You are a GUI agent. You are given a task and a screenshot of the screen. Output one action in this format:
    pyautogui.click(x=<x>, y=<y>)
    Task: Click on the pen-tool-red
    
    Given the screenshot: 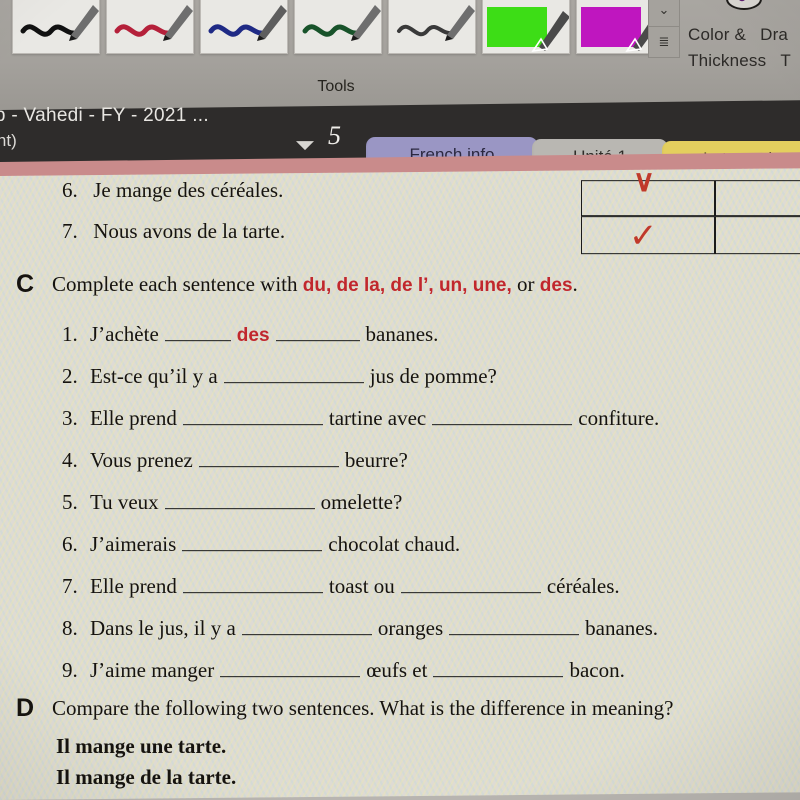 What is the action you would take?
    pyautogui.click(x=150, y=27)
    